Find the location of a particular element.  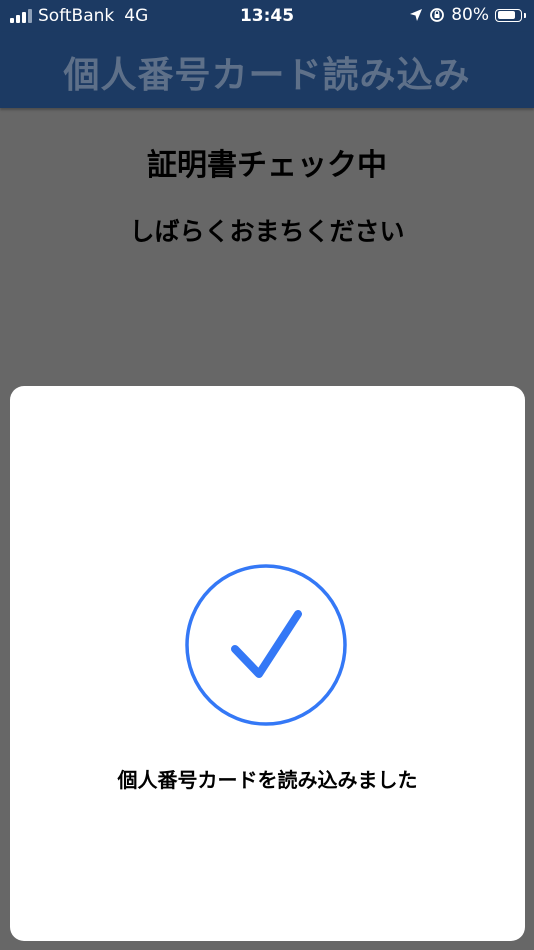

status-bar: SoftBank 4G 13:45 80% is located at coordinates (267, 16).